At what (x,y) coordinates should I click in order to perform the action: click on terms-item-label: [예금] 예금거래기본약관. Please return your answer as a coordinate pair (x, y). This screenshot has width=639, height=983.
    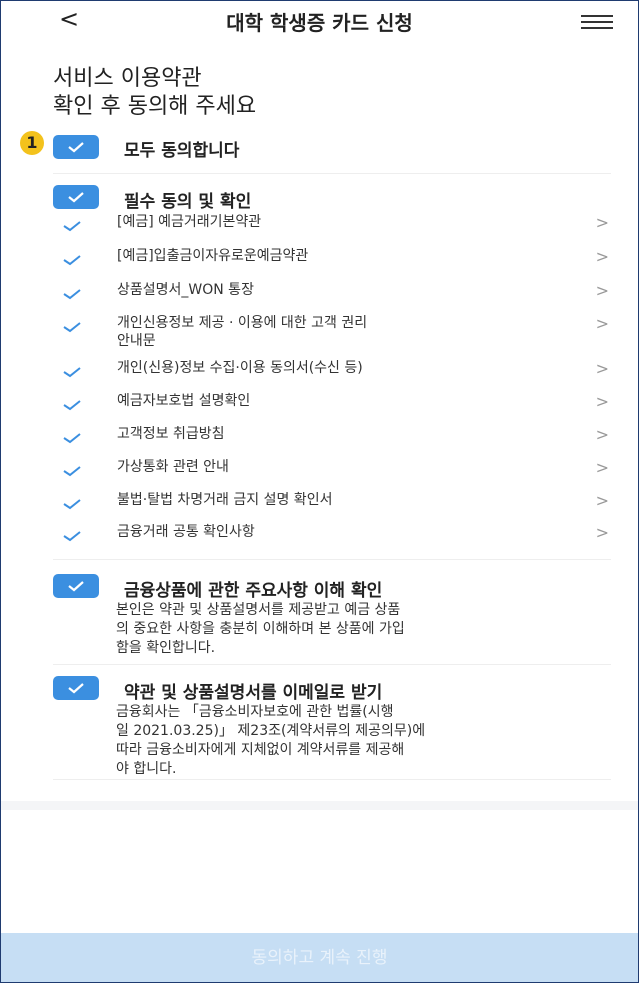
    Looking at the image, I should click on (189, 222).